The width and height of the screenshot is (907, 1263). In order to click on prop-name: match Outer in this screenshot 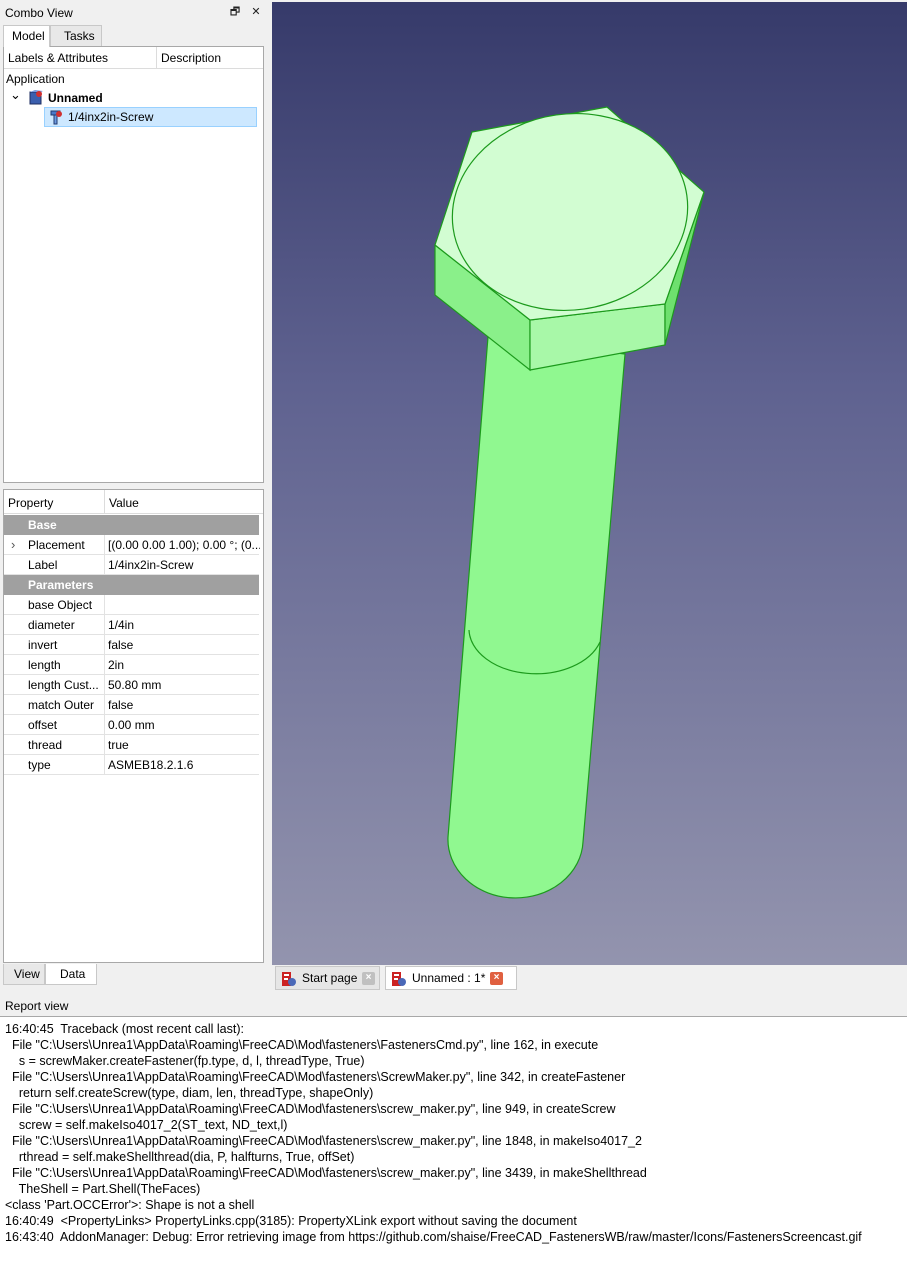, I will do `click(61, 705)`.